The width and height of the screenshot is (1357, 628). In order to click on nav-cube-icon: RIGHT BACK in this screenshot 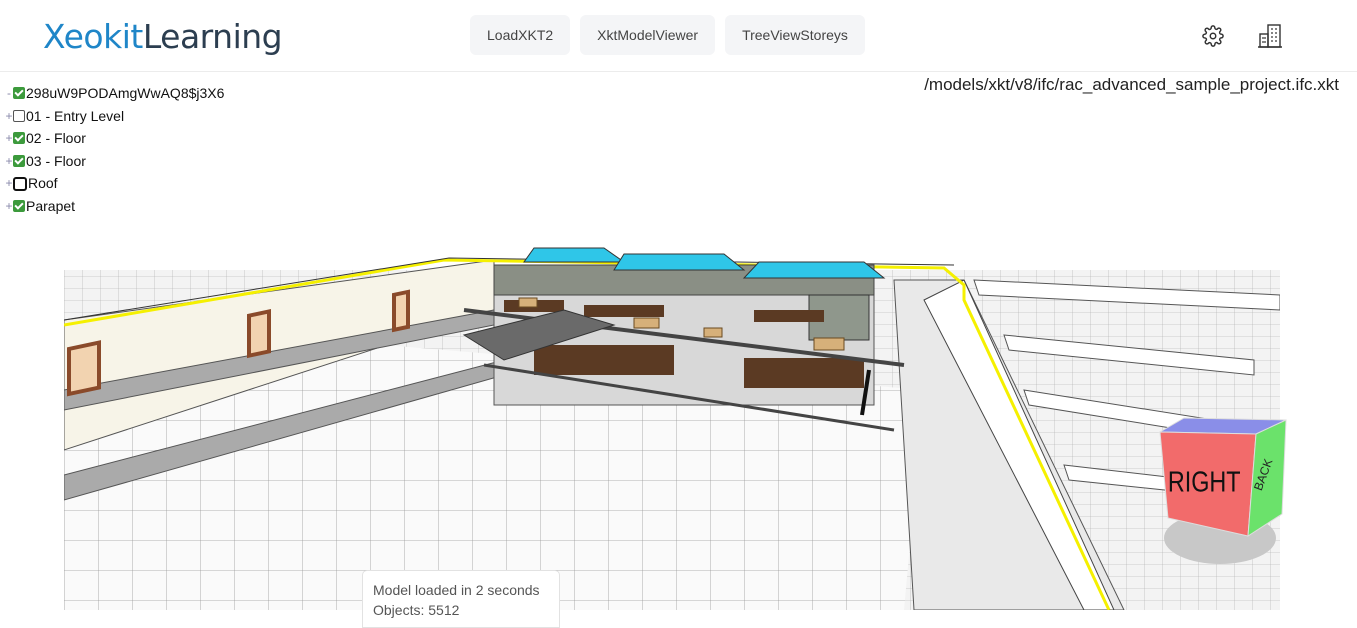, I will do `click(1222, 490)`.